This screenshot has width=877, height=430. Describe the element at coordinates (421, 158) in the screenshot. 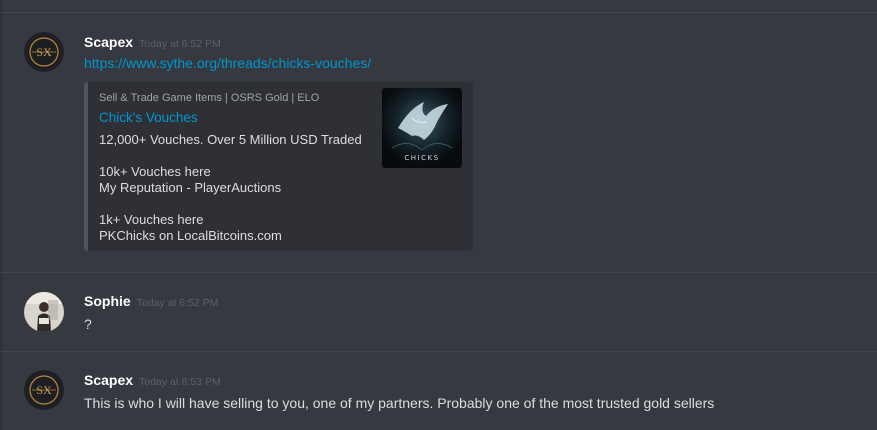

I see `thumbnail-text: CHICKS` at that location.